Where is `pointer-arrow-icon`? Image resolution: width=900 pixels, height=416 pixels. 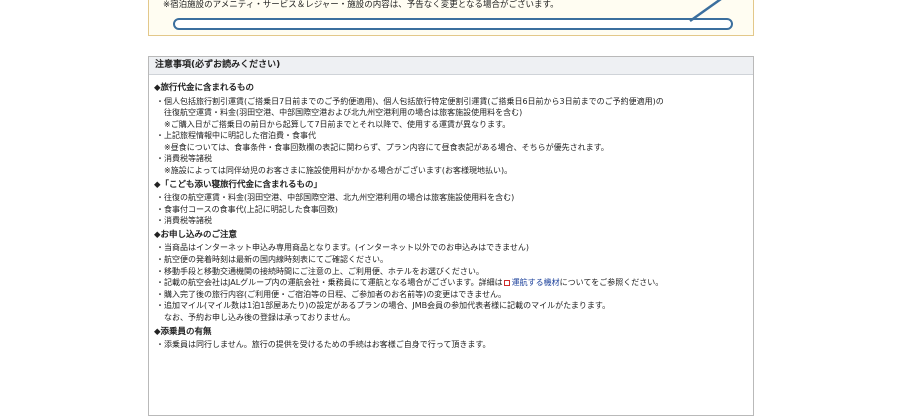
pointer-arrow-icon is located at coordinates (705, 11).